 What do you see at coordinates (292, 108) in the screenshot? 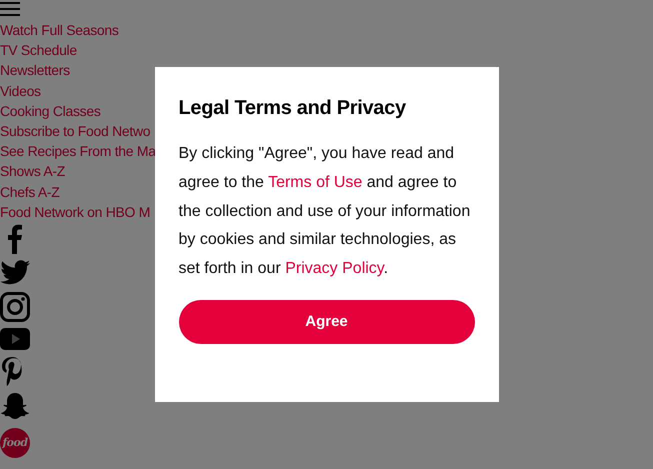
I see `dialog-title: Legal Terms and Privacy` at bounding box center [292, 108].